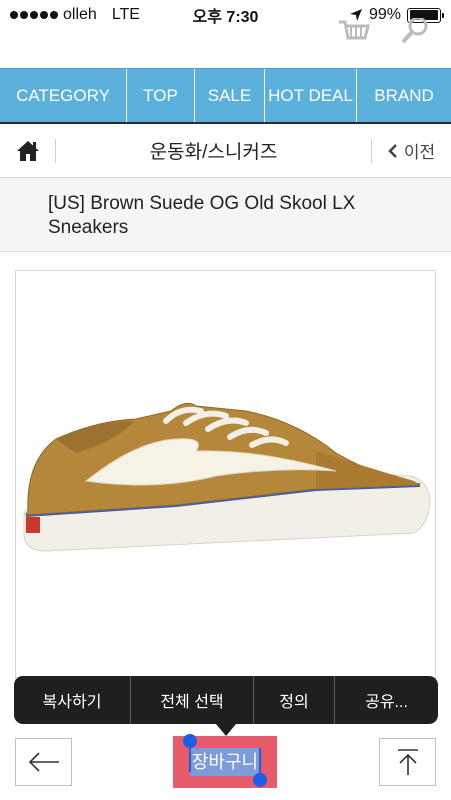 The height and width of the screenshot is (800, 451). Describe the element at coordinates (192, 700) in the screenshot. I see `menu-select-all: 전체 선택` at that location.